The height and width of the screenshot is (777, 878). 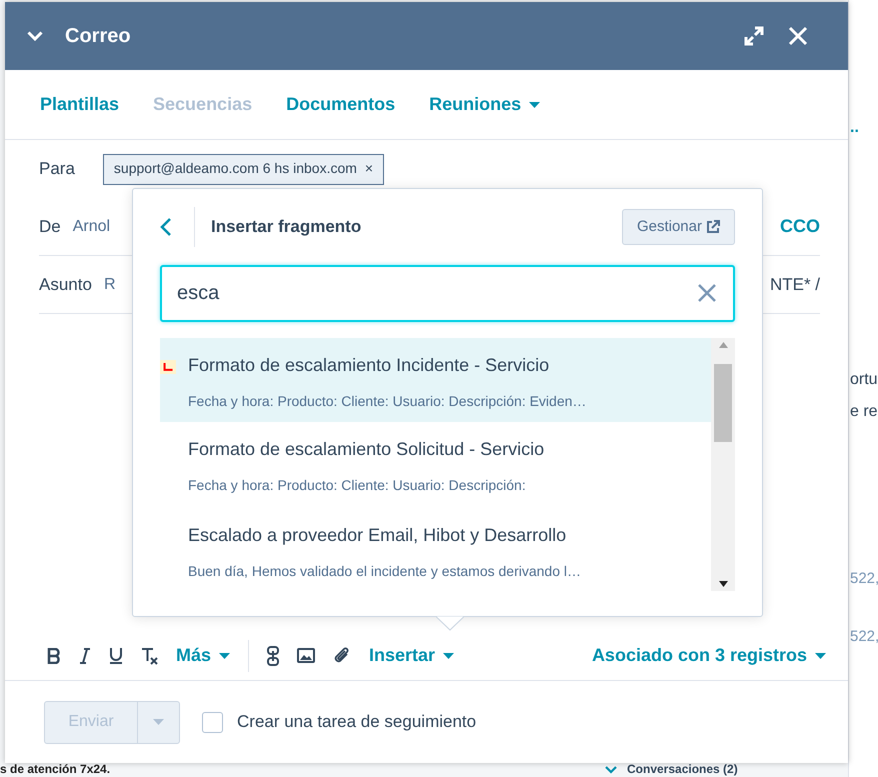 I want to click on background-text: .., so click(x=854, y=128).